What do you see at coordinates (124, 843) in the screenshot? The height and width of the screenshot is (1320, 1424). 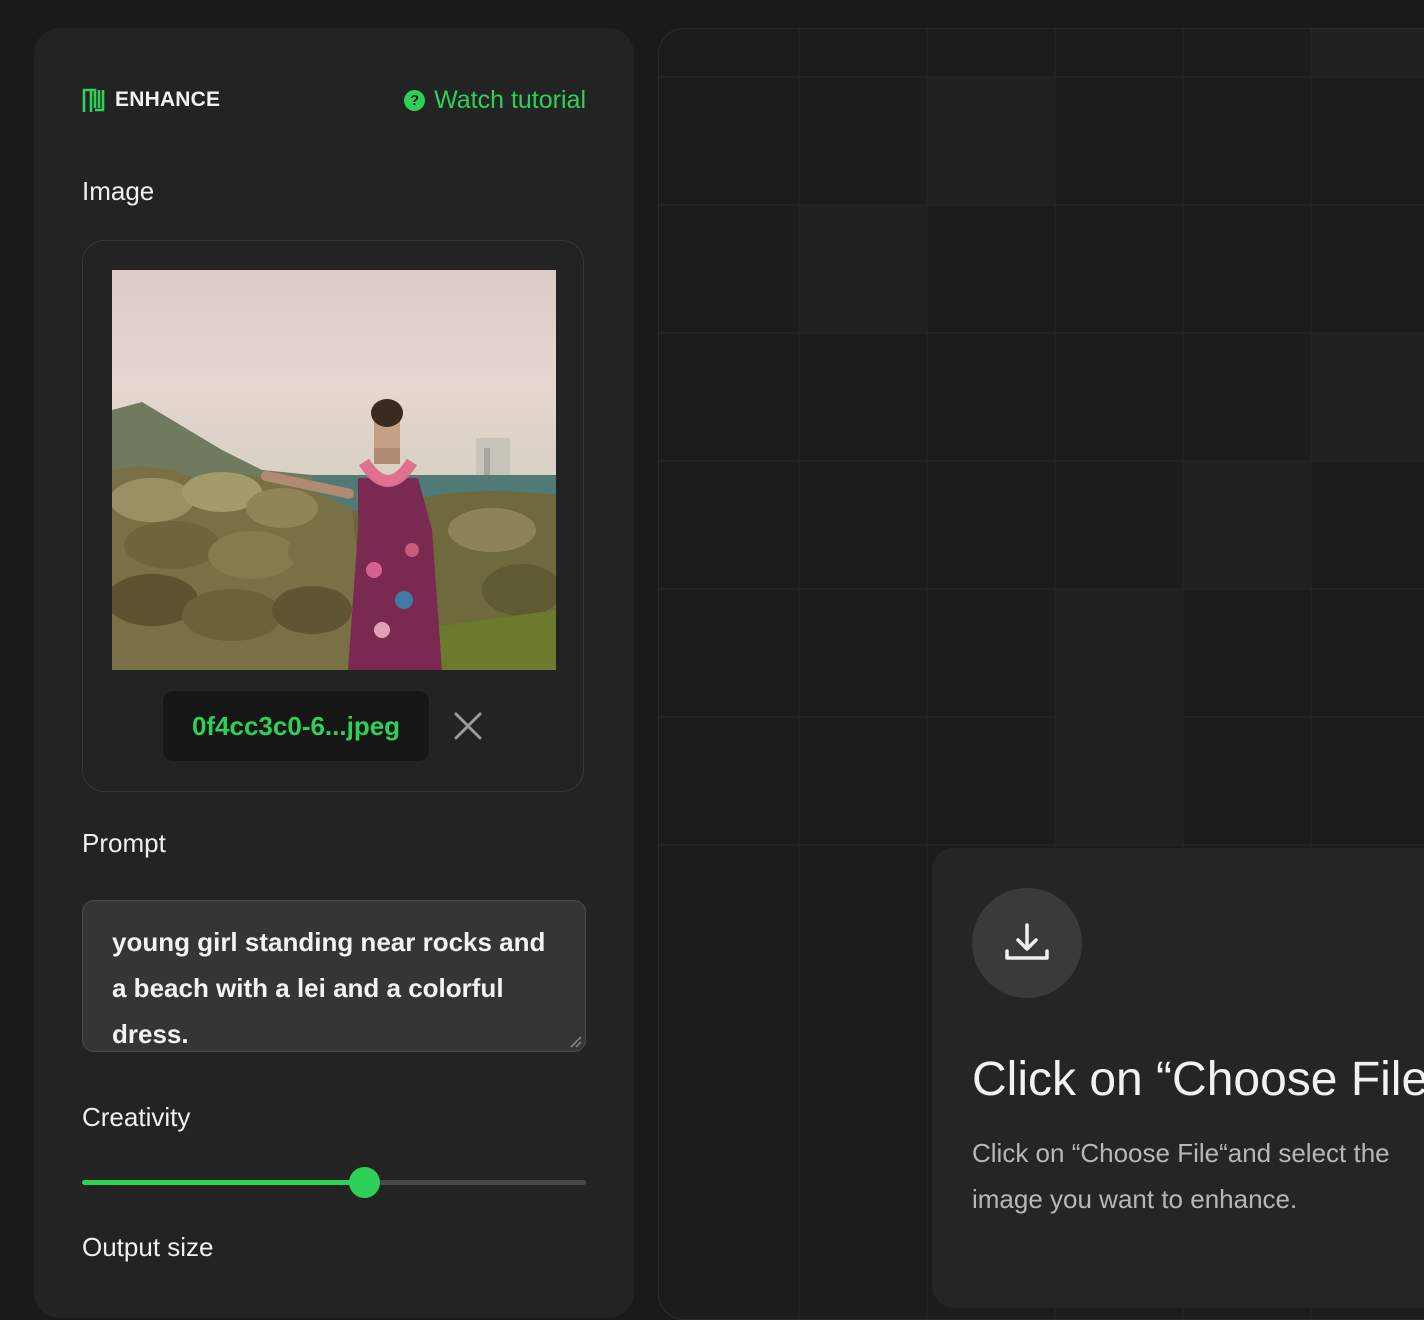 I see `prompt-section-label: Prompt` at bounding box center [124, 843].